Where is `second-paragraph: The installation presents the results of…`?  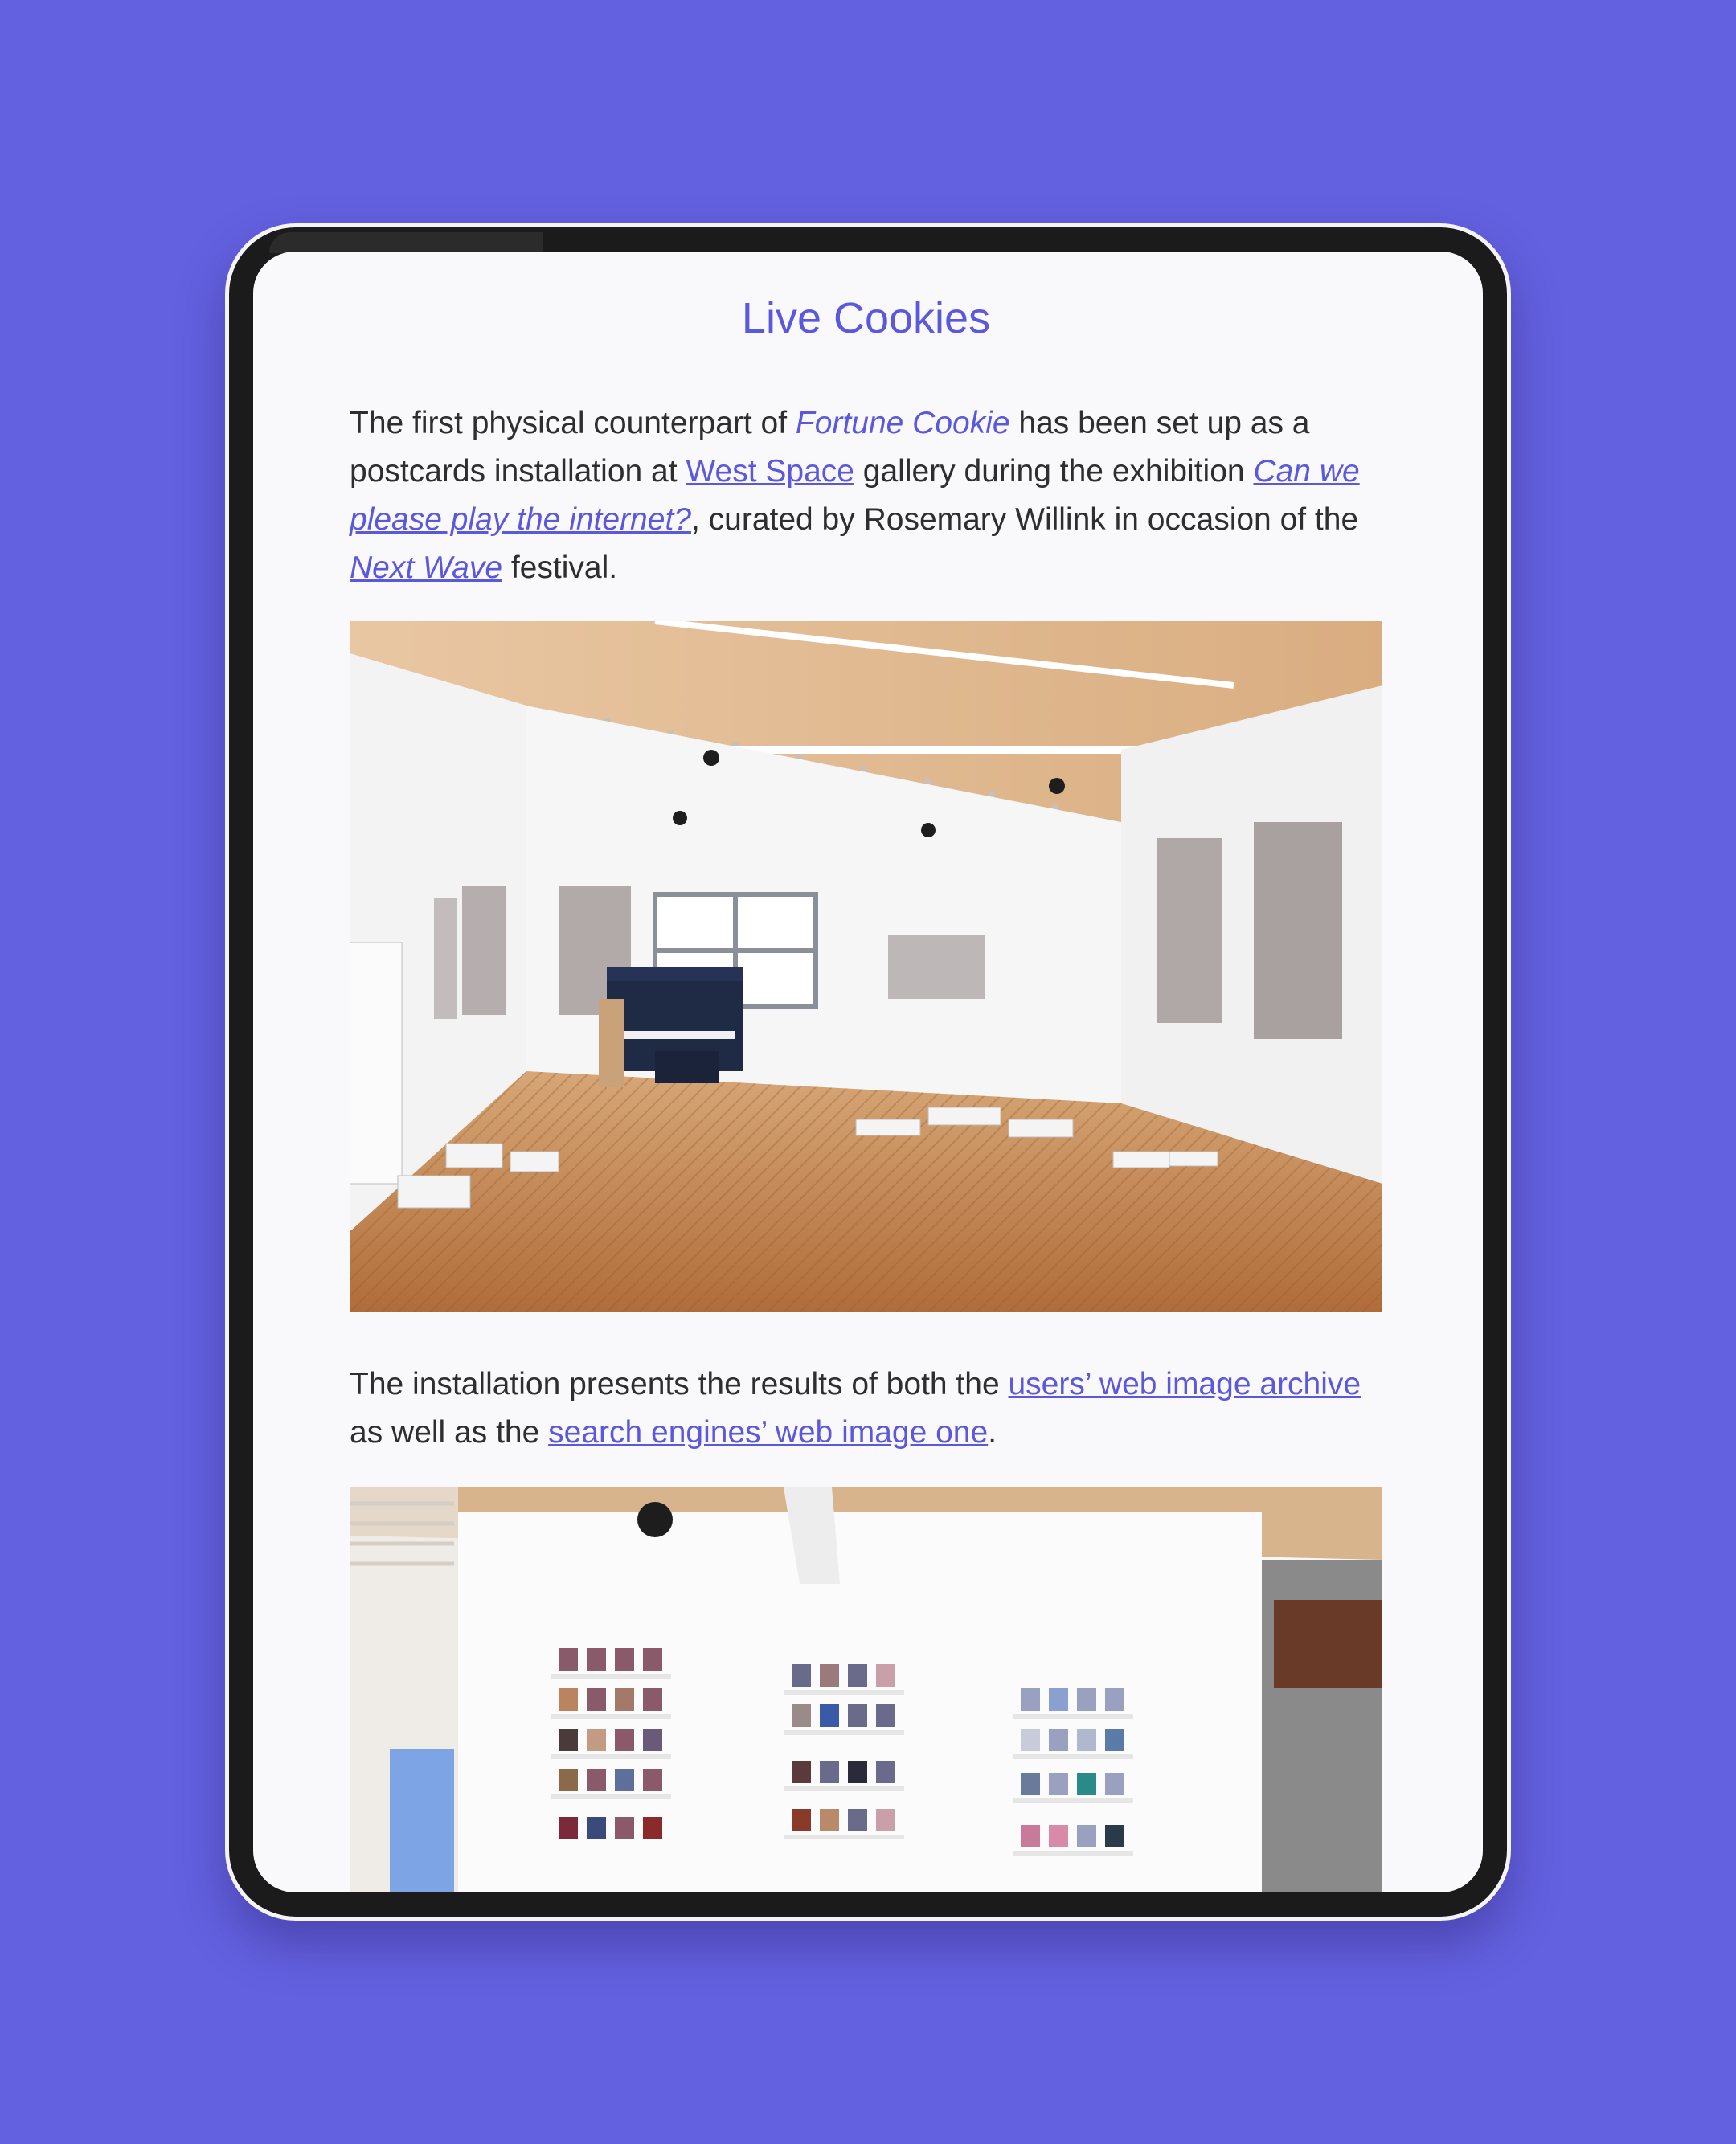 second-paragraph: The installation presents the results of… is located at coordinates (872, 1408).